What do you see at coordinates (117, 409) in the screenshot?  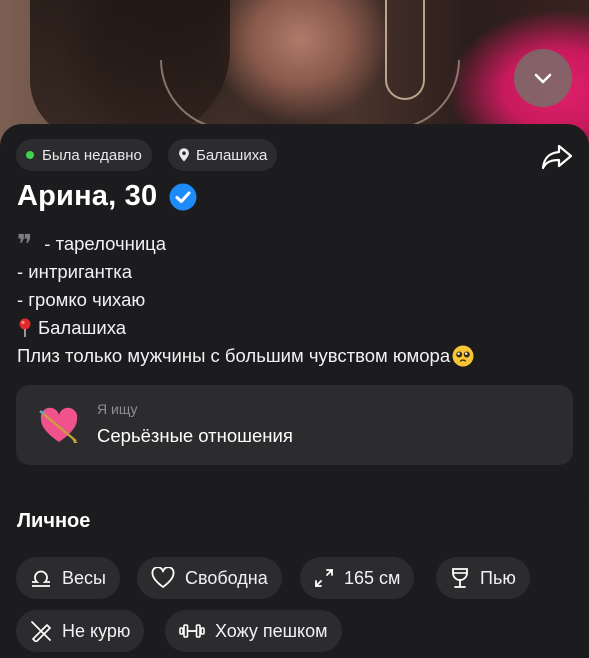 I see `looking-for-label: Я ищу` at bounding box center [117, 409].